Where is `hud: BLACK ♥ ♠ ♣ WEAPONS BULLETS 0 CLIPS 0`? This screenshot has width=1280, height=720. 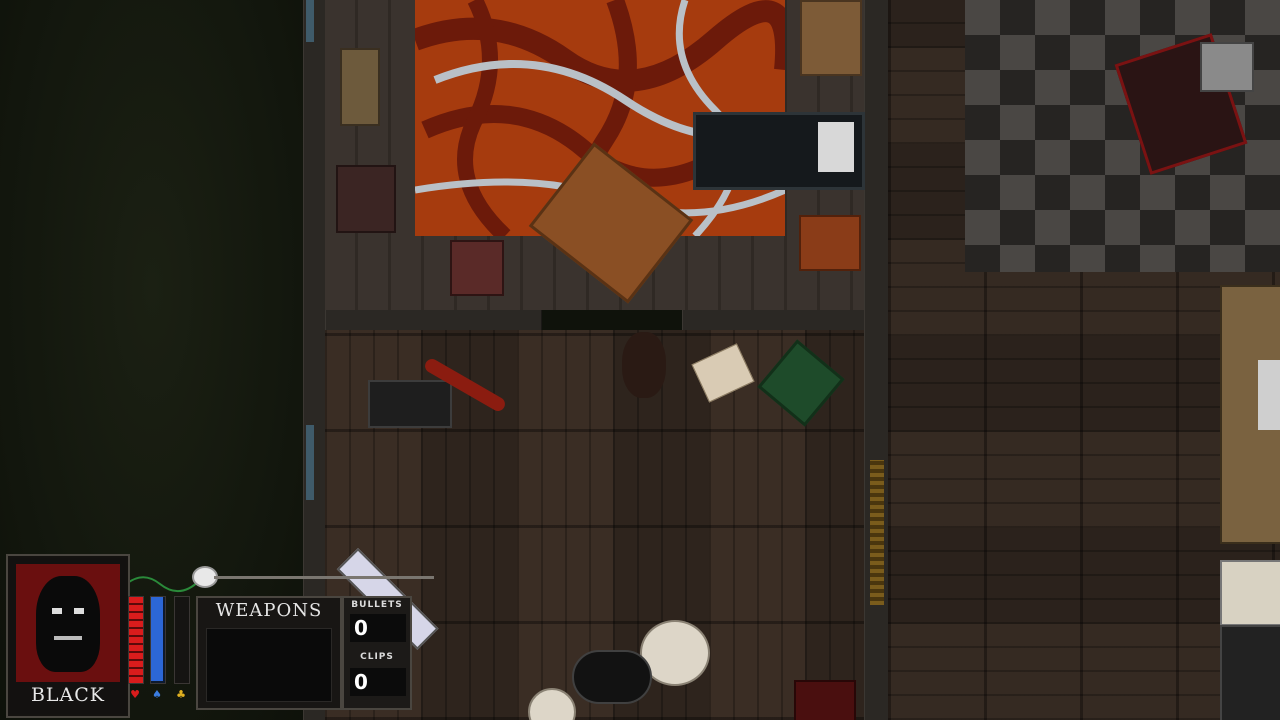 hud: BLACK ♥ ♠ ♣ WEAPONS BULLETS 0 CLIPS 0 is located at coordinates (220, 635).